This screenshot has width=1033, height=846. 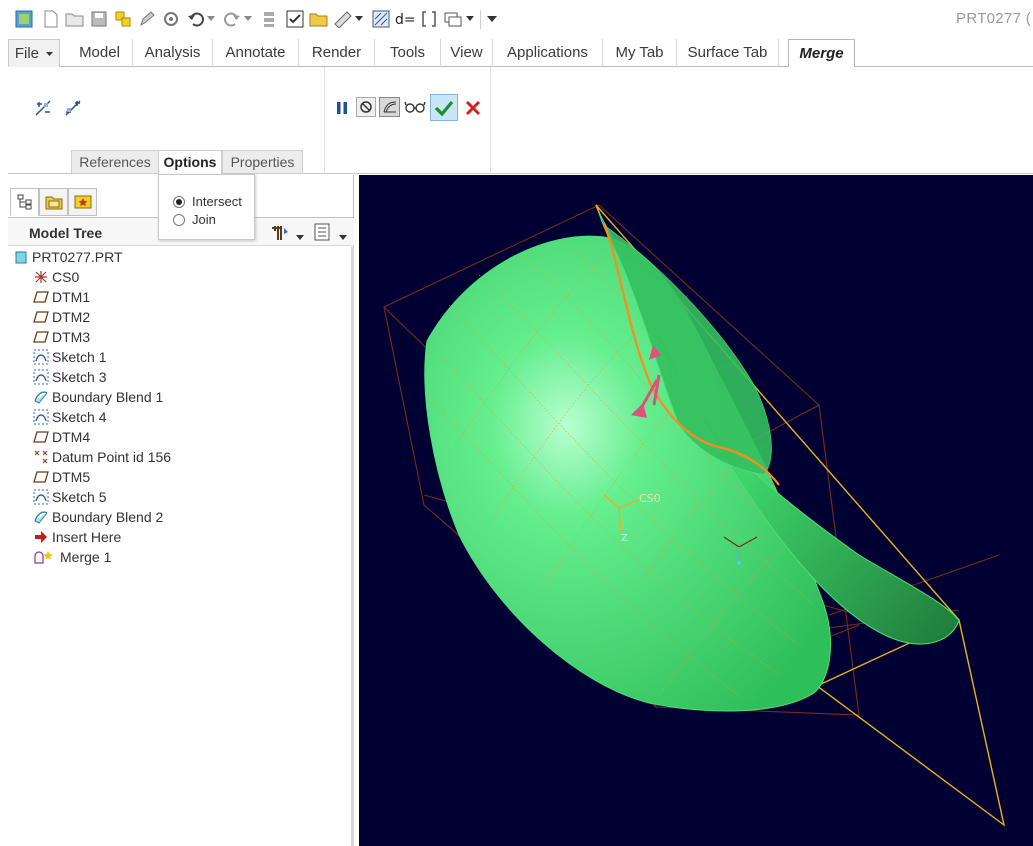 I want to click on verify-mode-icon, so click(x=389, y=107).